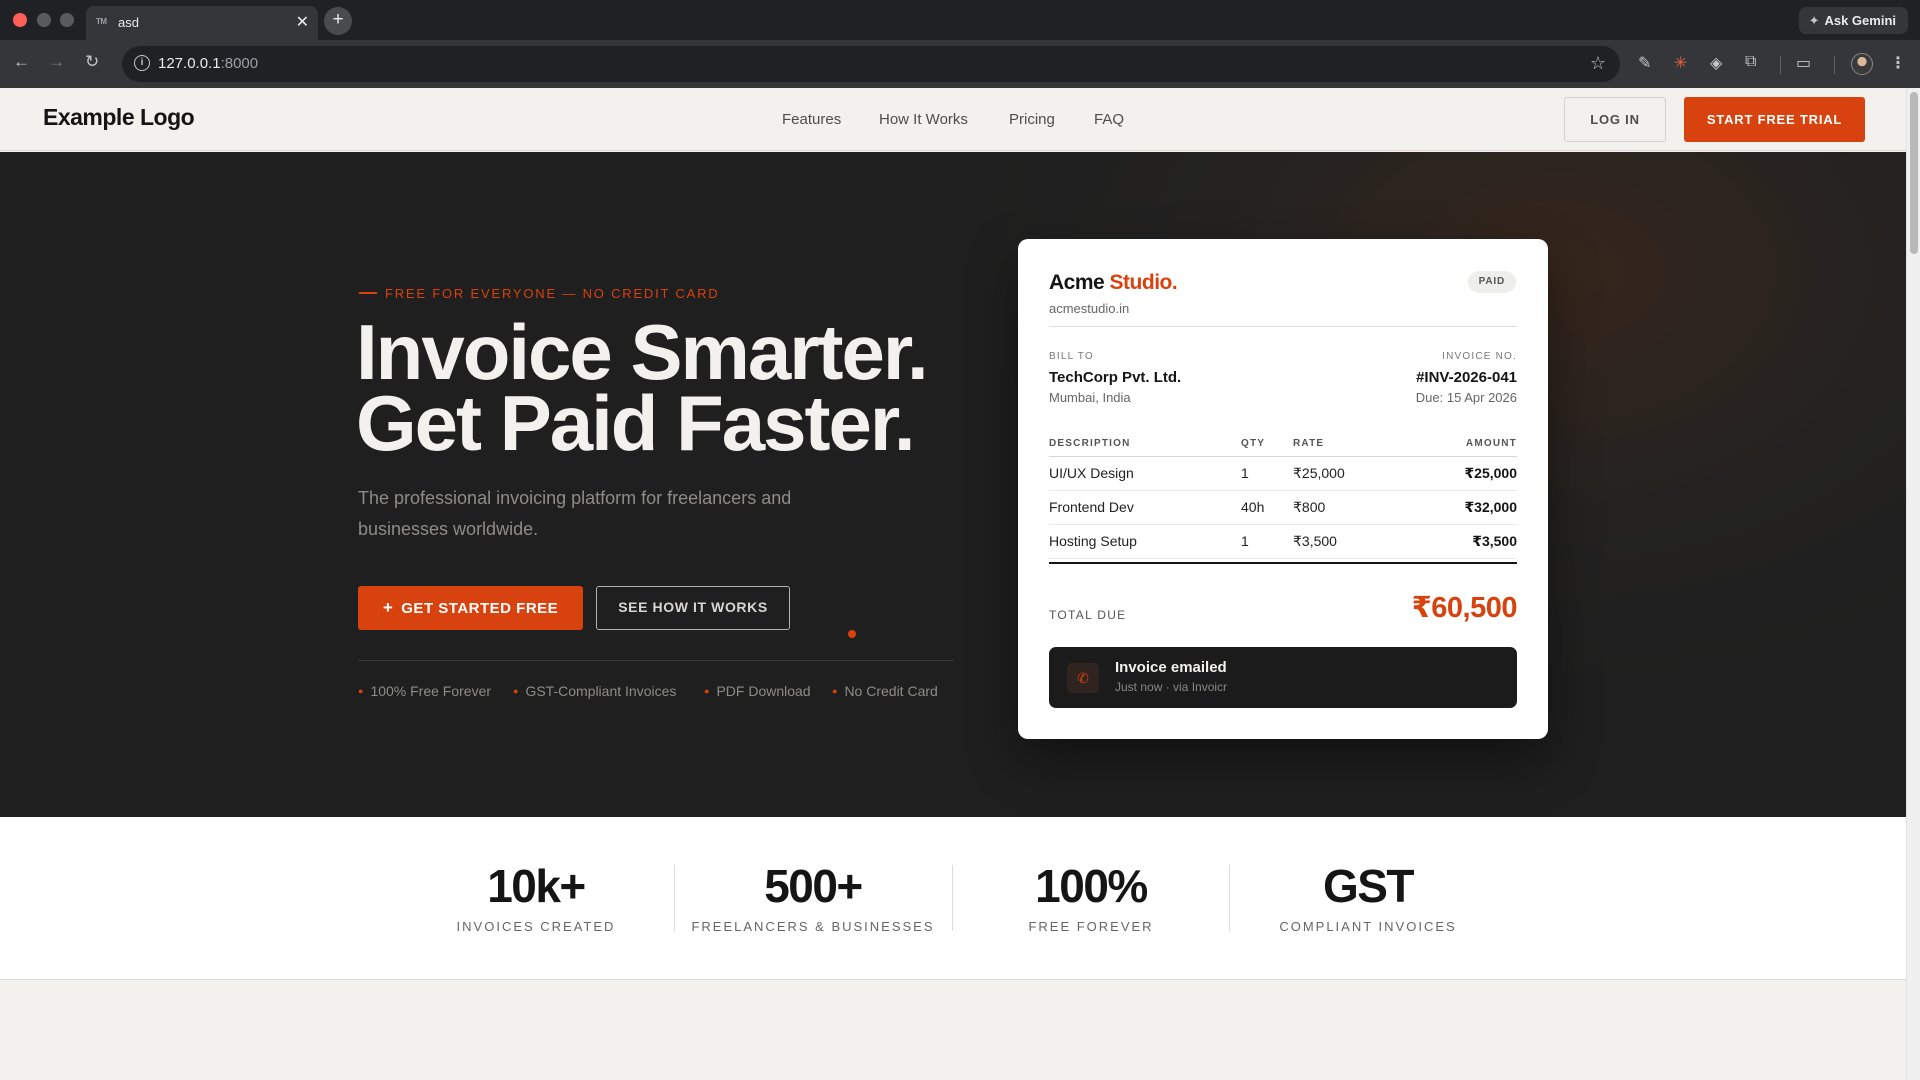  Describe the element at coordinates (302, 22) in the screenshot. I see `tab-close-icon: ✕` at that location.